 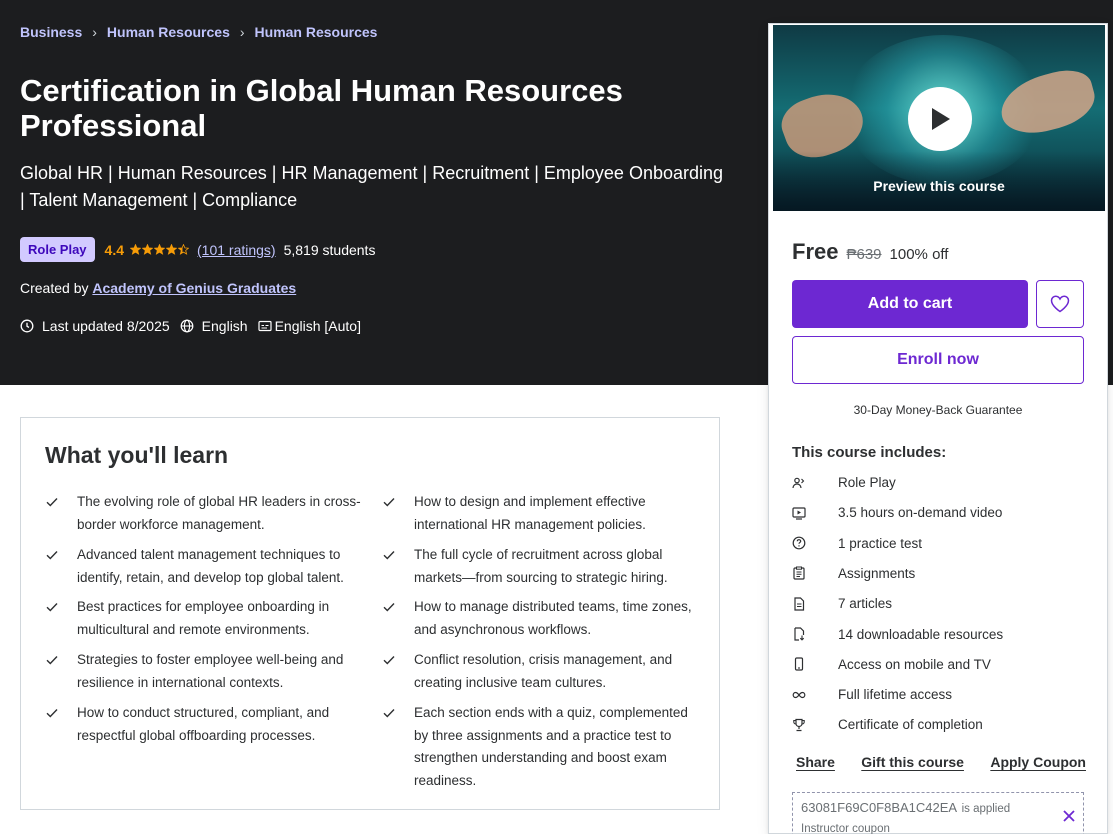 What do you see at coordinates (867, 482) in the screenshot?
I see `include-item-label: Role Play` at bounding box center [867, 482].